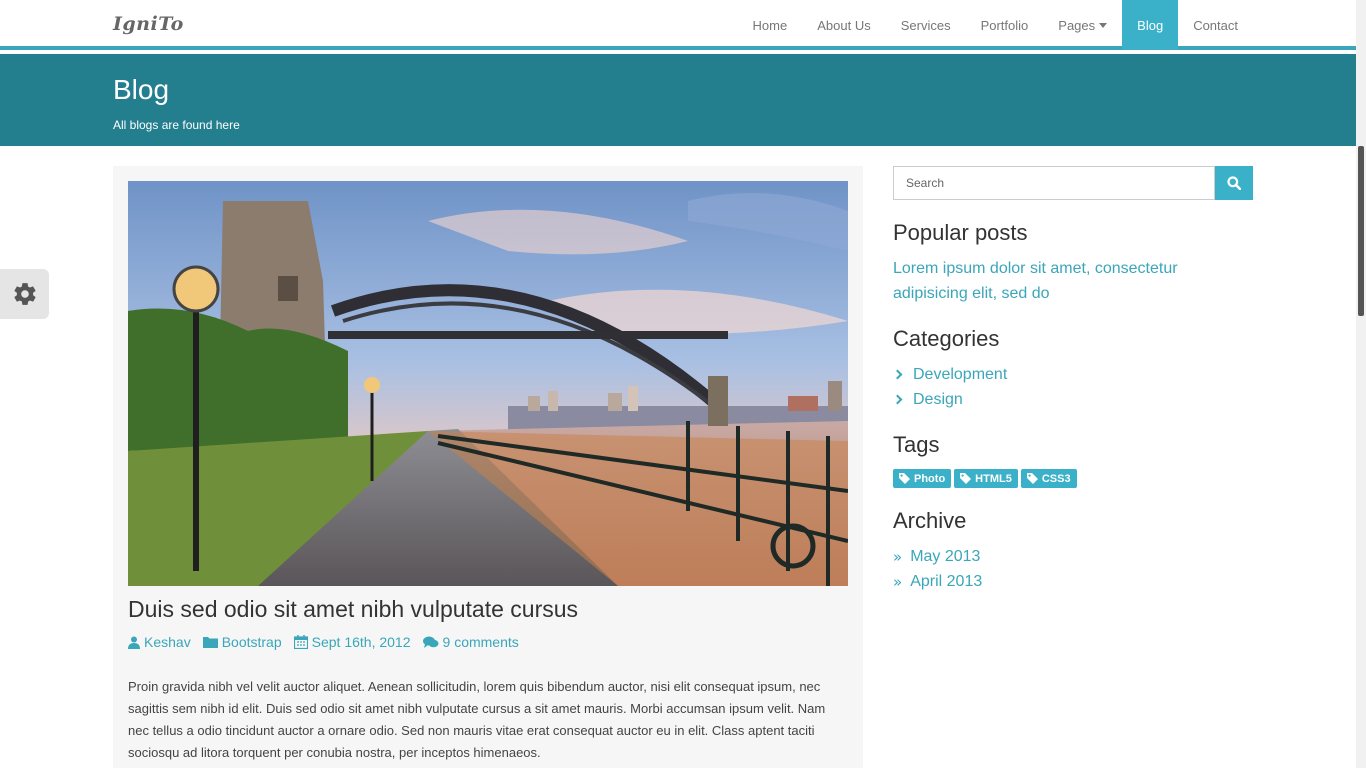 This screenshot has width=1366, height=768. I want to click on brand-logo: IgniTo, so click(148, 24).